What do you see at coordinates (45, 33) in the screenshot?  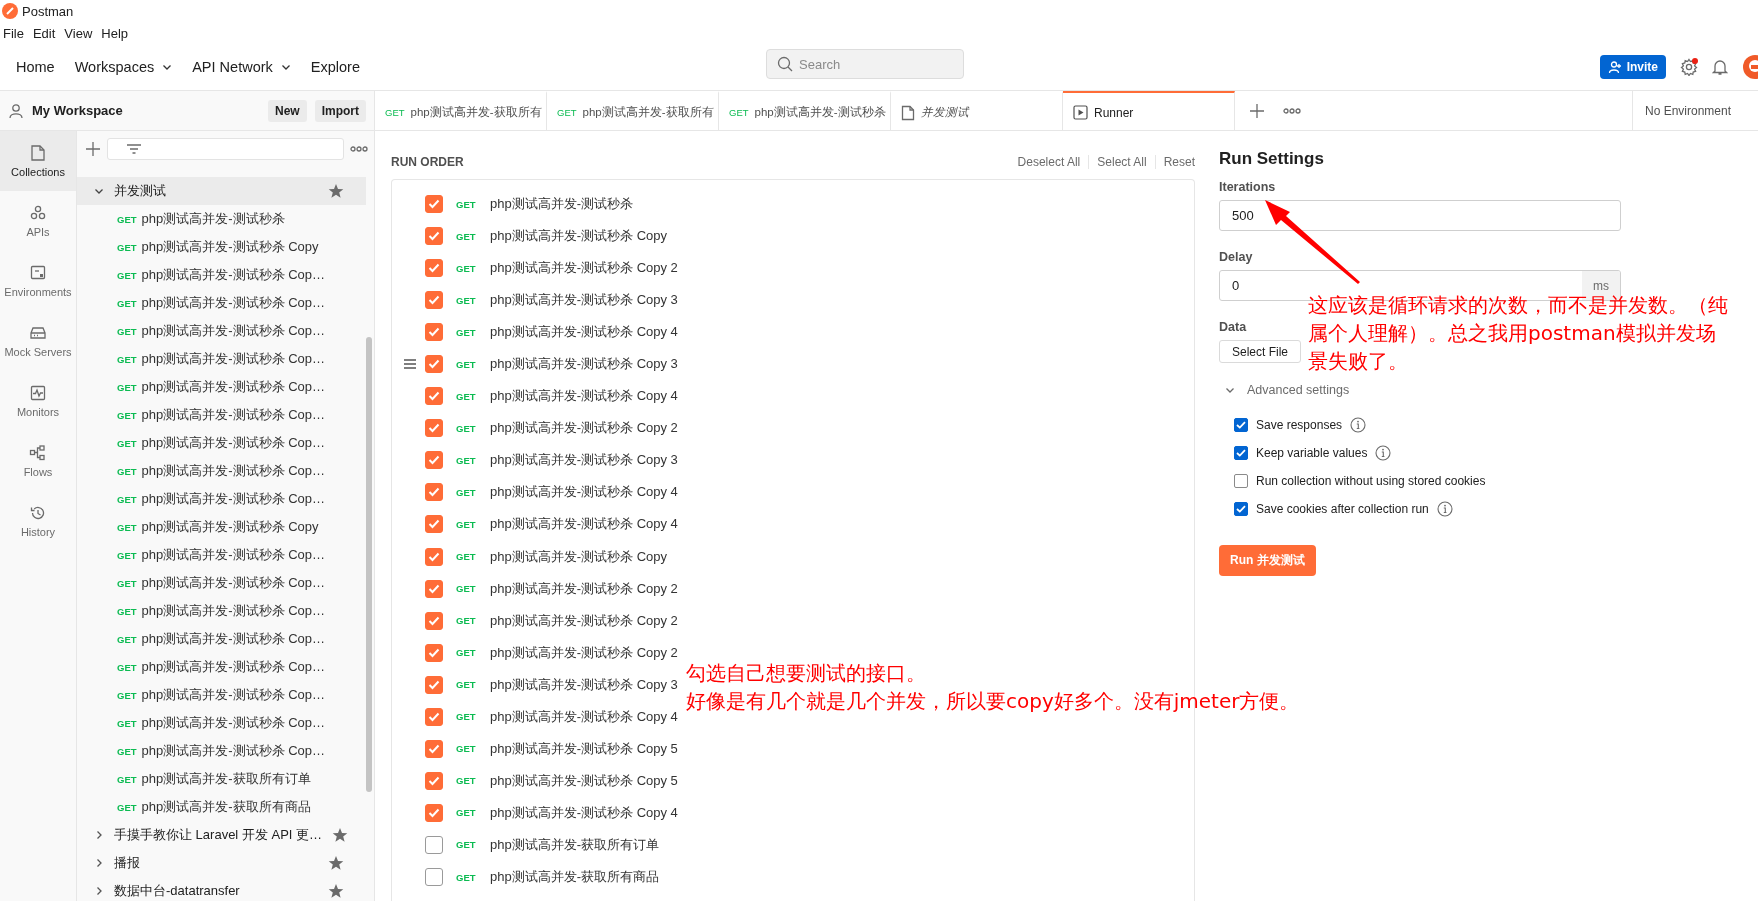 I see `menu-item: Edit` at bounding box center [45, 33].